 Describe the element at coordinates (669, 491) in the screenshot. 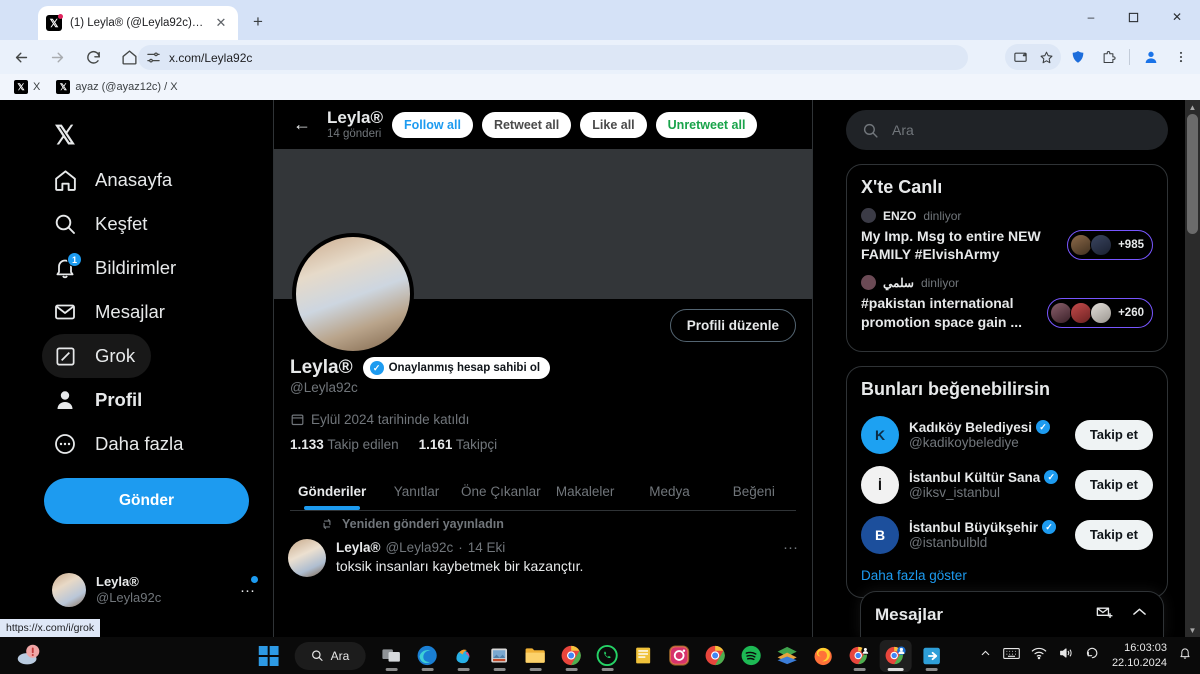

I see `tab-medya: Medya` at that location.